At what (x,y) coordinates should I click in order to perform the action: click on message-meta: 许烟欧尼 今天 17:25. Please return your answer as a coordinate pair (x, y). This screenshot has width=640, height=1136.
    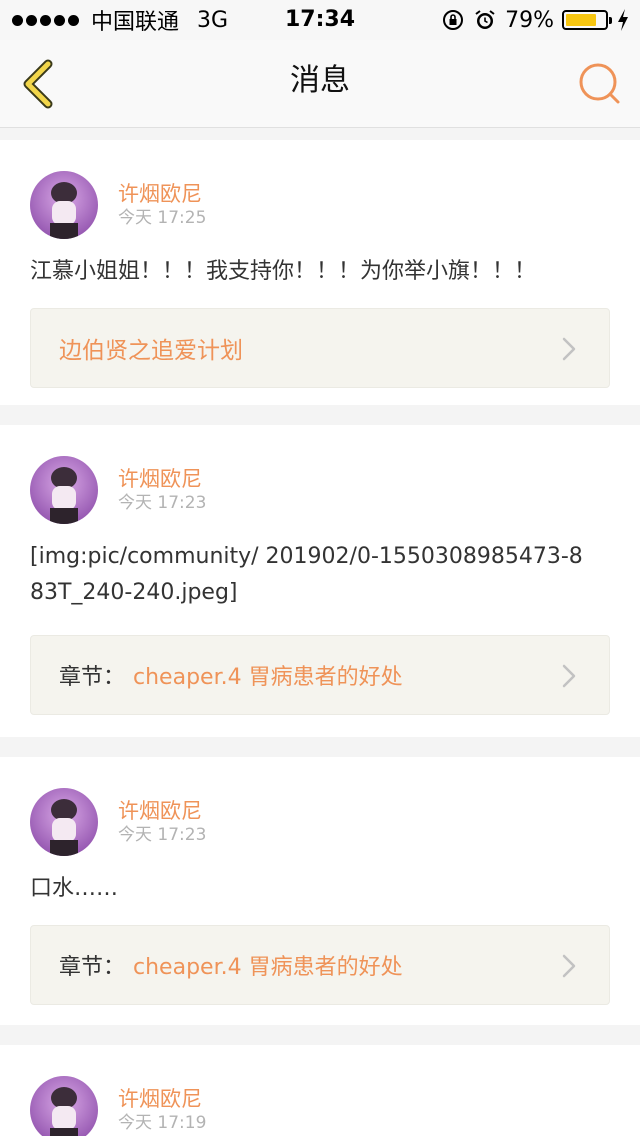
    Looking at the image, I should click on (162, 205).